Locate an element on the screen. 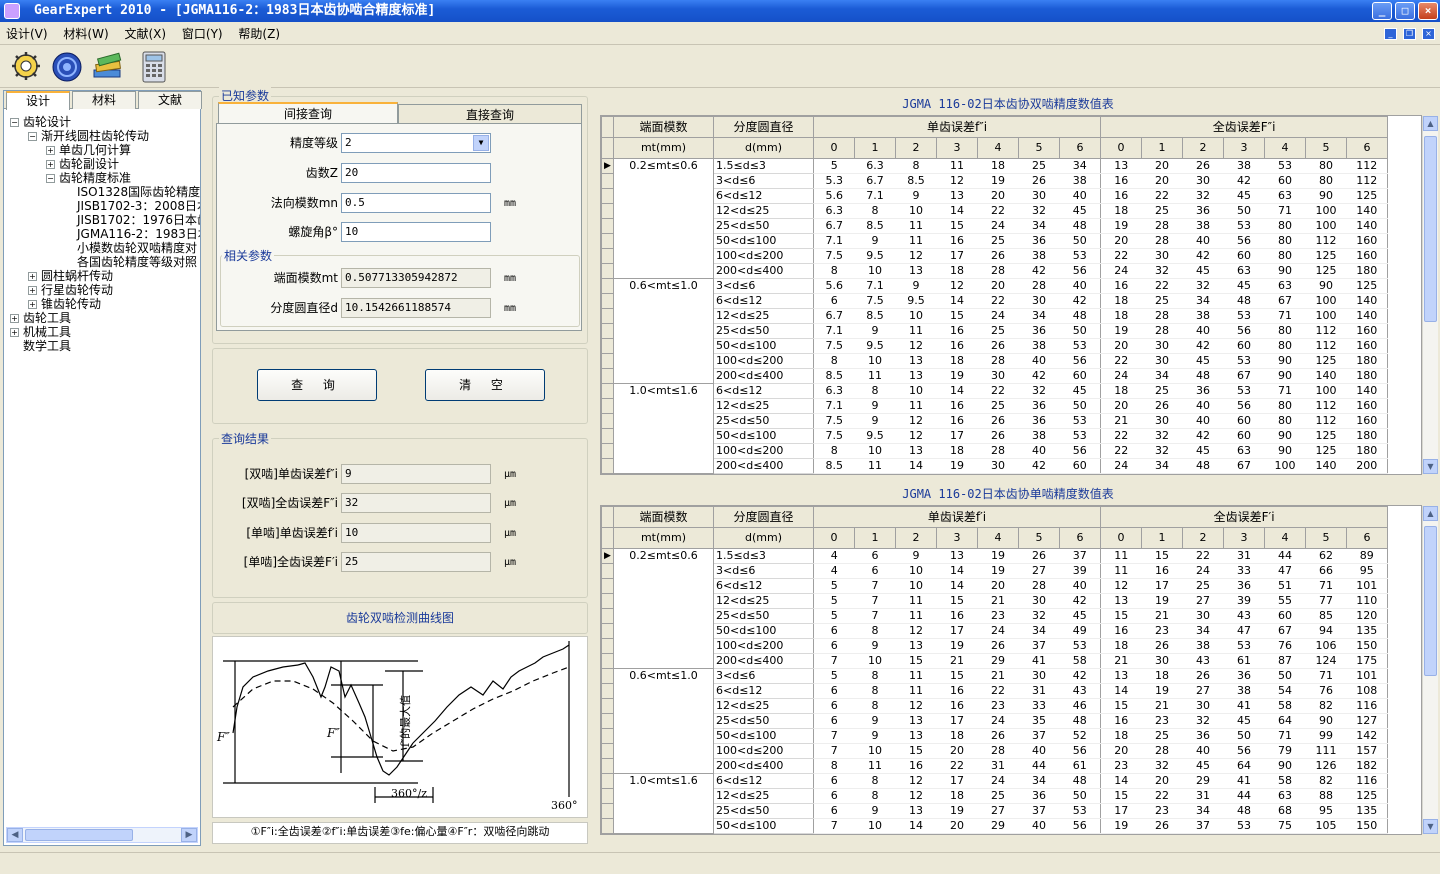 The image size is (1440, 874). table-row: 25<d≤50 7.1 9 11 16 25 36 50 19 28 40 56 80 112 160 is located at coordinates (995, 331).